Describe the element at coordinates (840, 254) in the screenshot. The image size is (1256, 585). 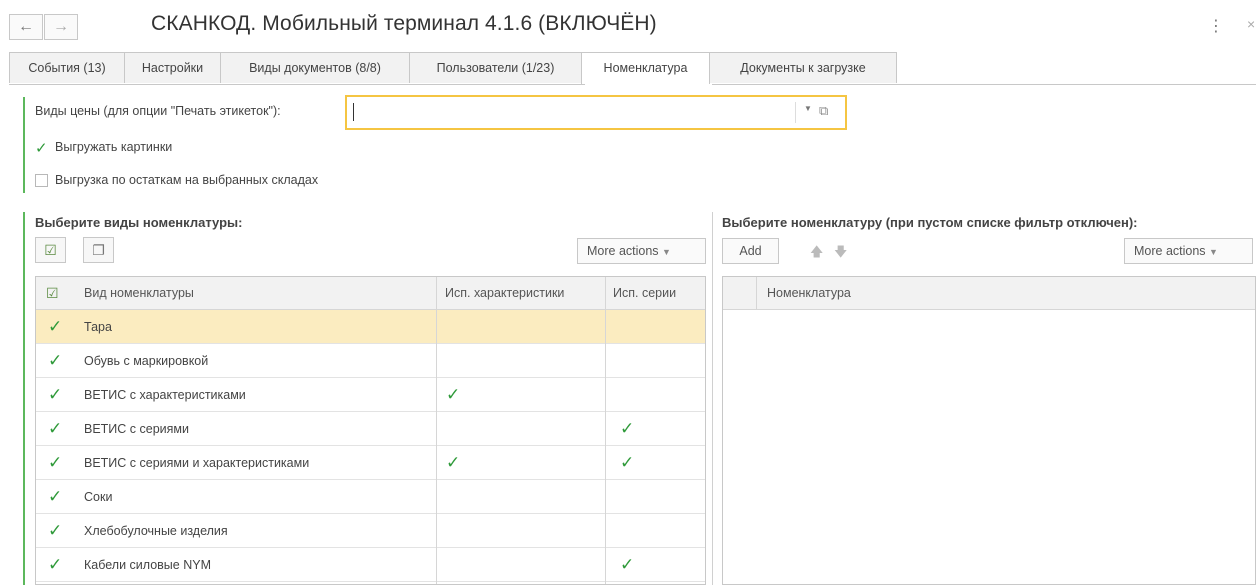
I see `move-down-icon: 🡇` at that location.